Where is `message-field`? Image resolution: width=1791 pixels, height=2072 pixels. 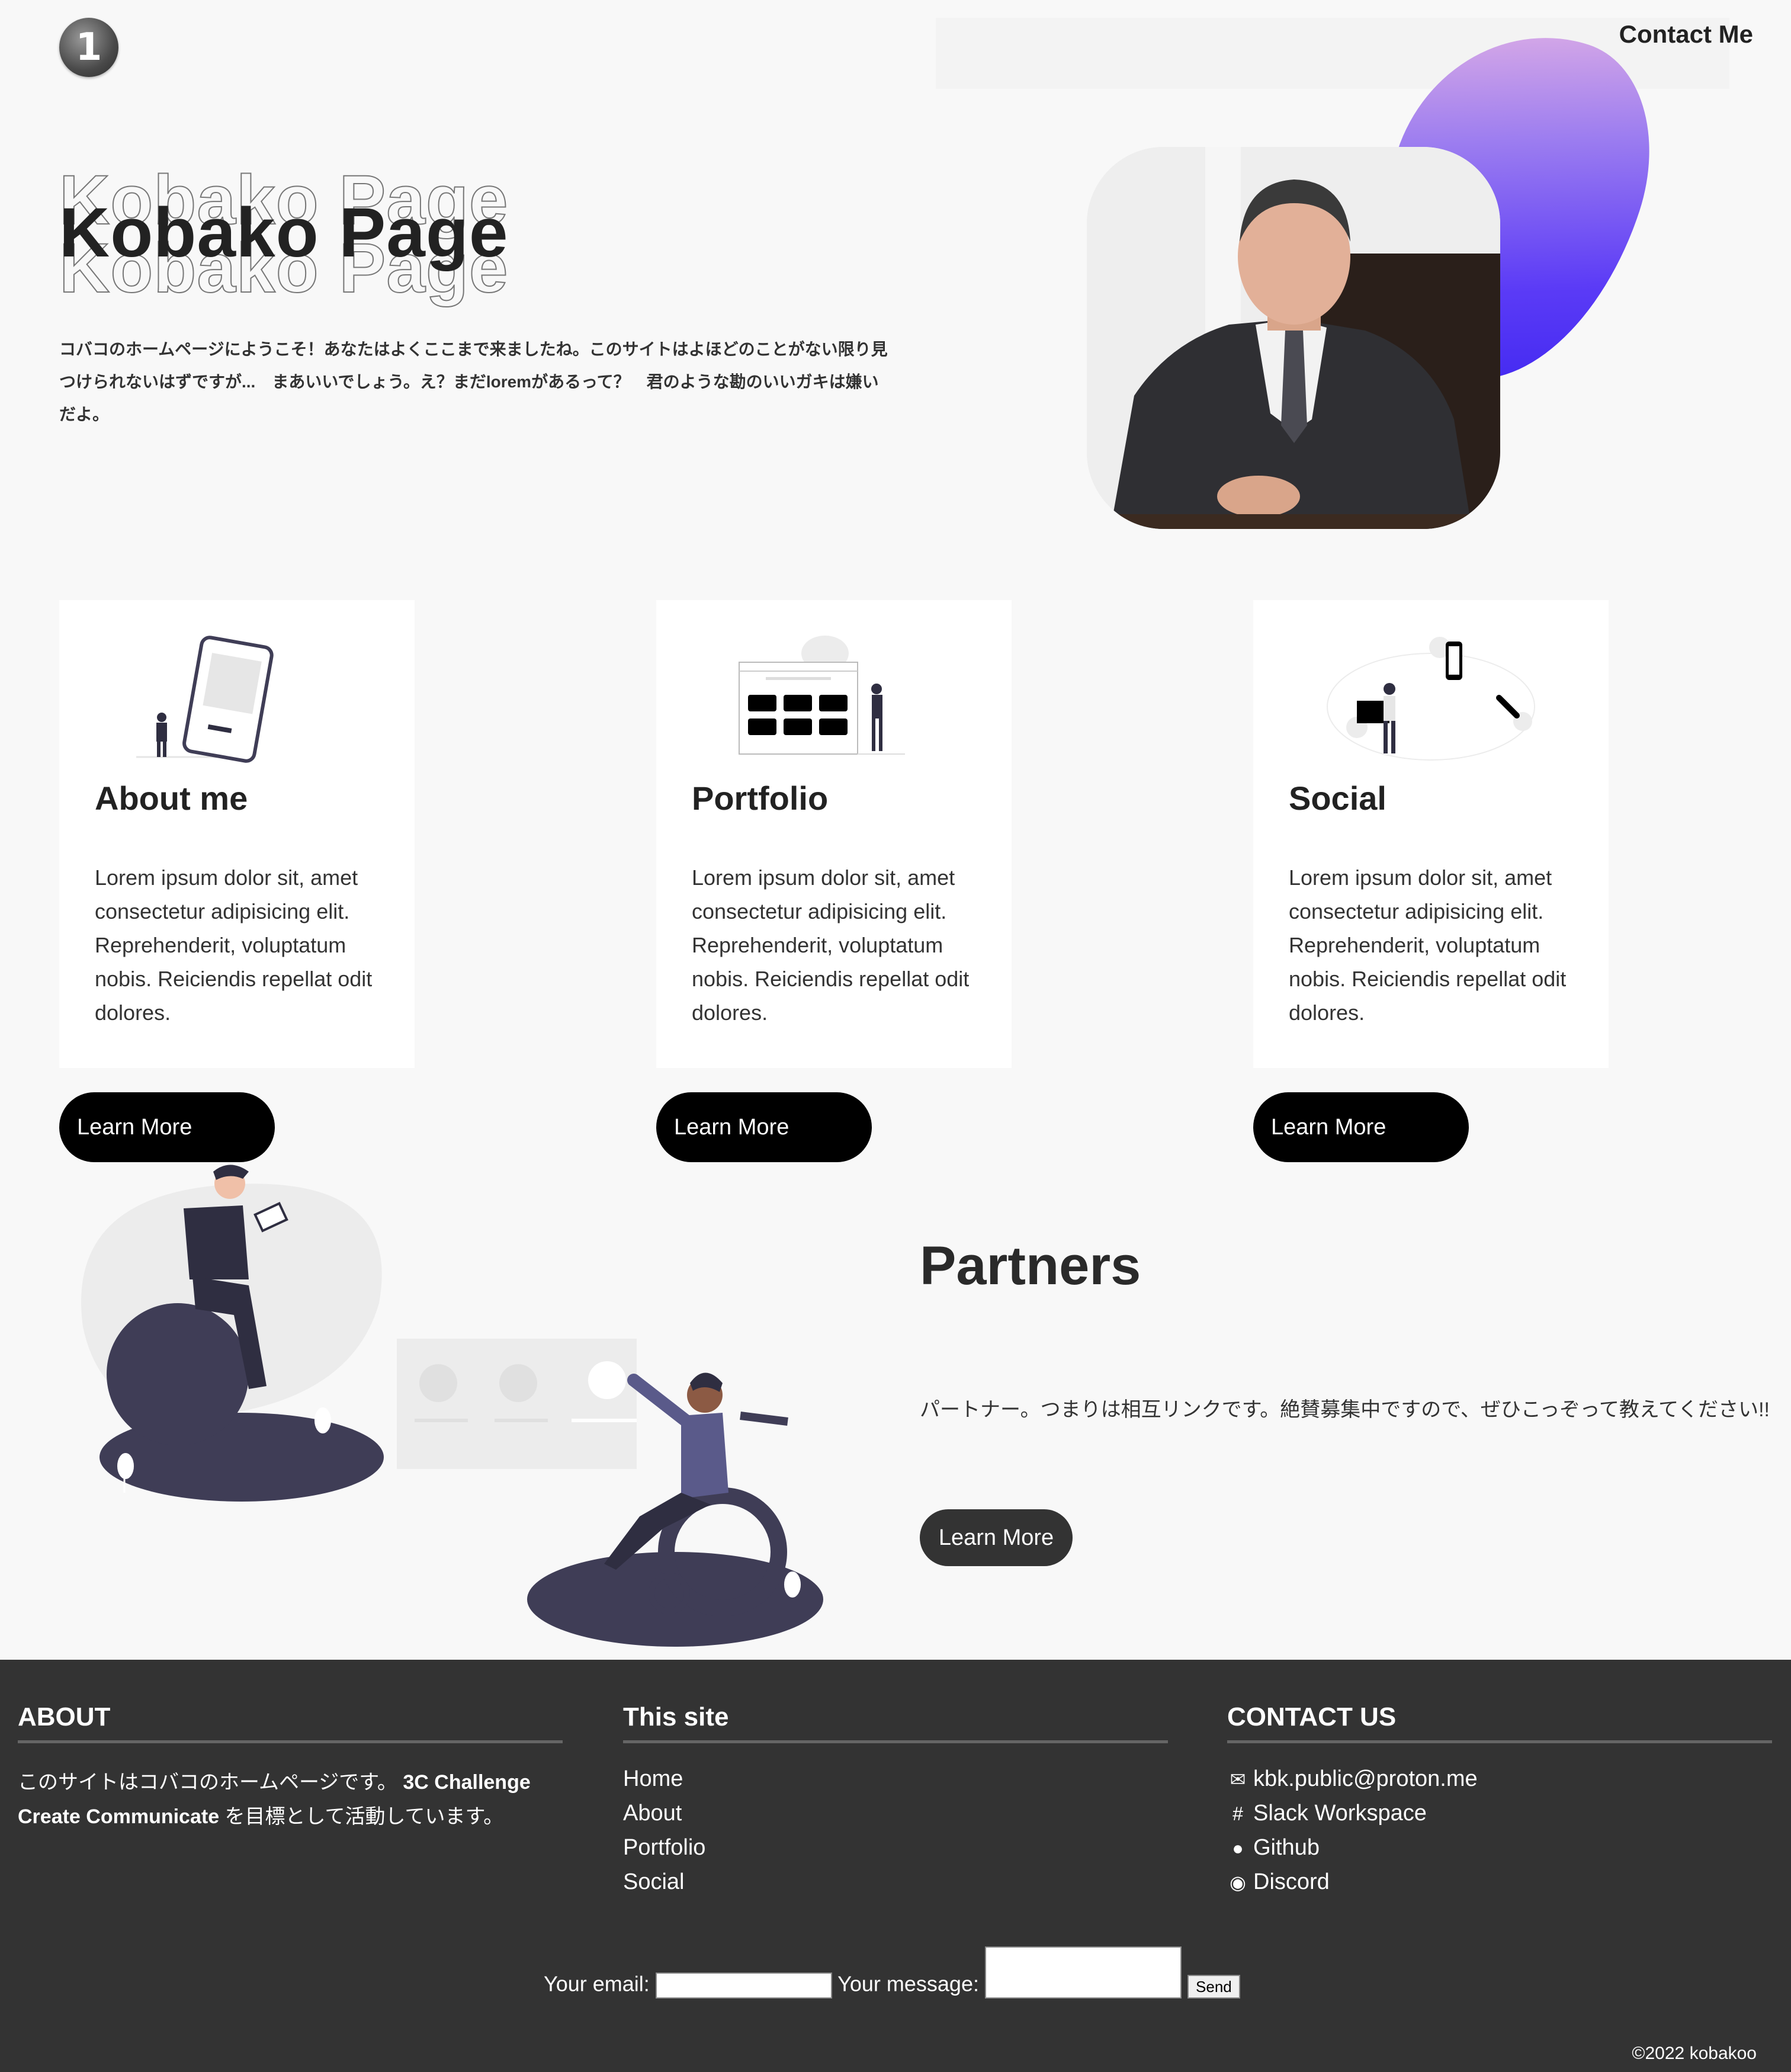 message-field is located at coordinates (1083, 1972).